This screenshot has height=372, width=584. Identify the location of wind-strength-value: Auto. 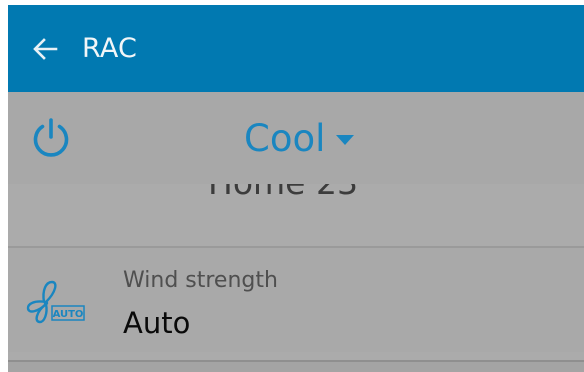
(157, 323).